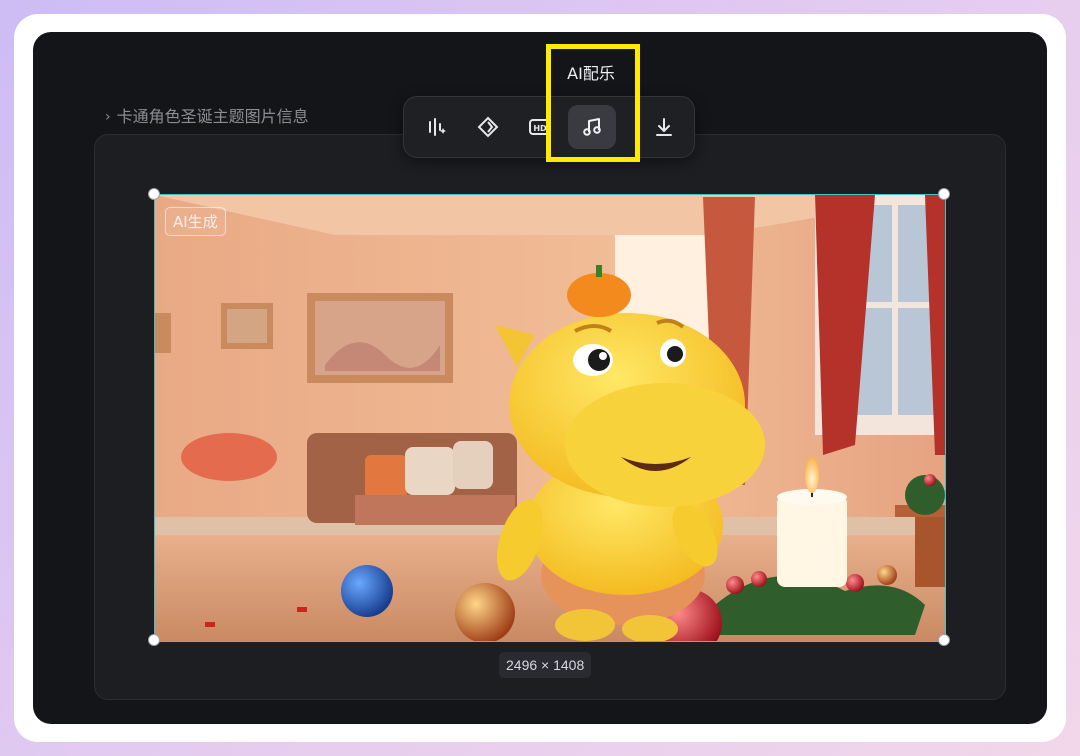 This screenshot has height=756, width=1080. I want to click on download-icon, so click(664, 127).